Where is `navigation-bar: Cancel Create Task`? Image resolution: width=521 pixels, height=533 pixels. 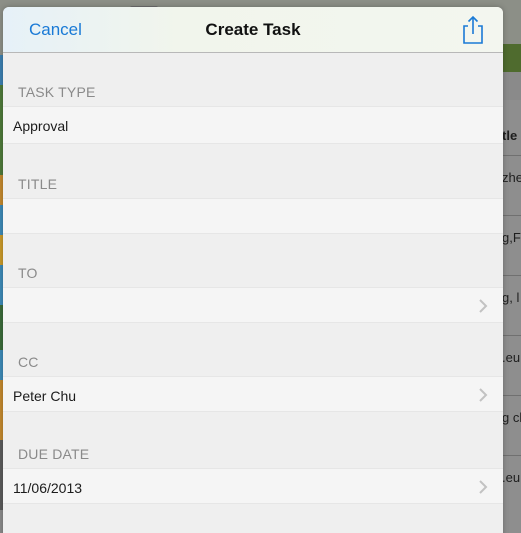 navigation-bar: Cancel Create Task is located at coordinates (253, 30).